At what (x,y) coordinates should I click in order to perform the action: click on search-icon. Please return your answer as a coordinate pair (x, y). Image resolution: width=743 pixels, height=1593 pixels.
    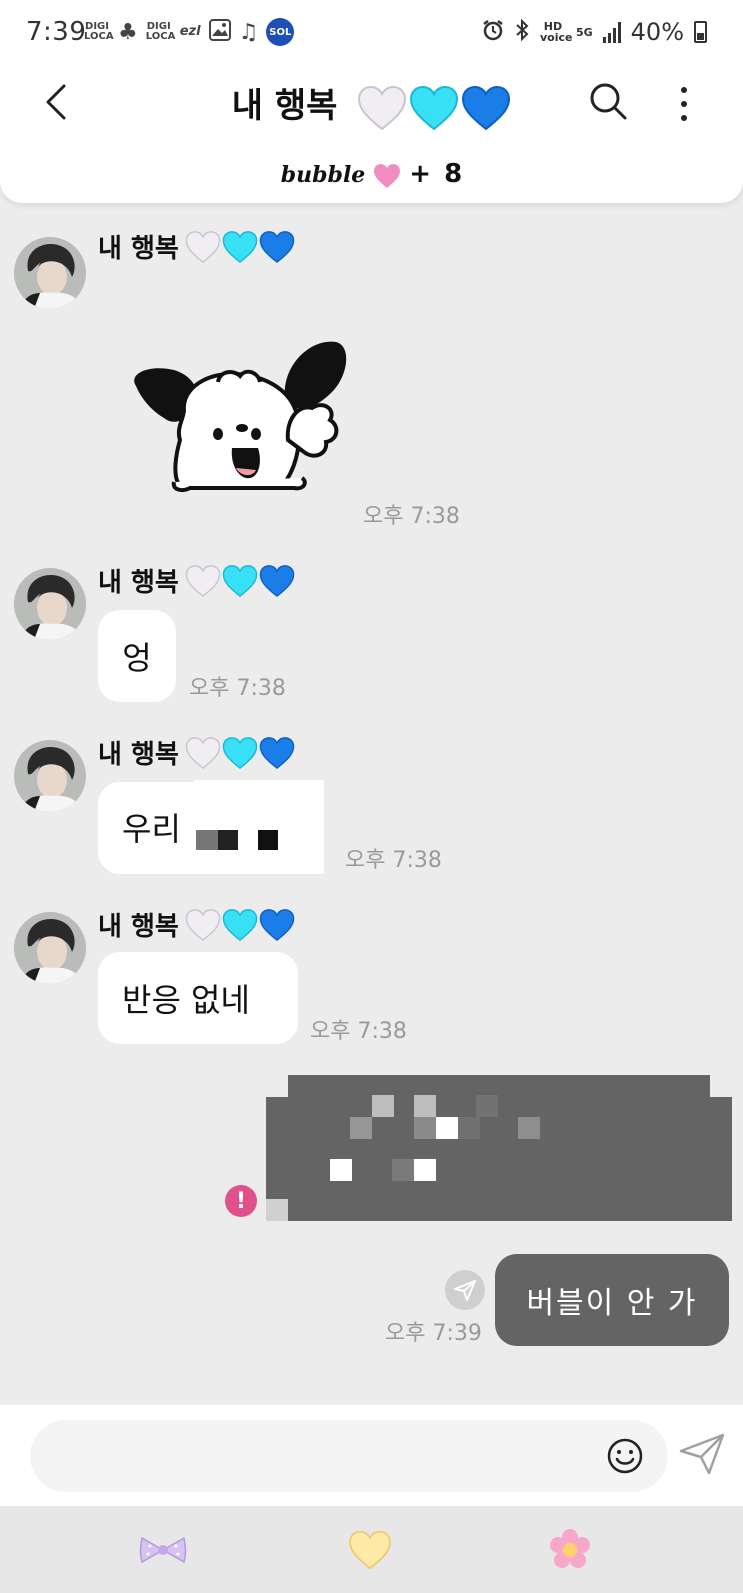
    Looking at the image, I should click on (608, 102).